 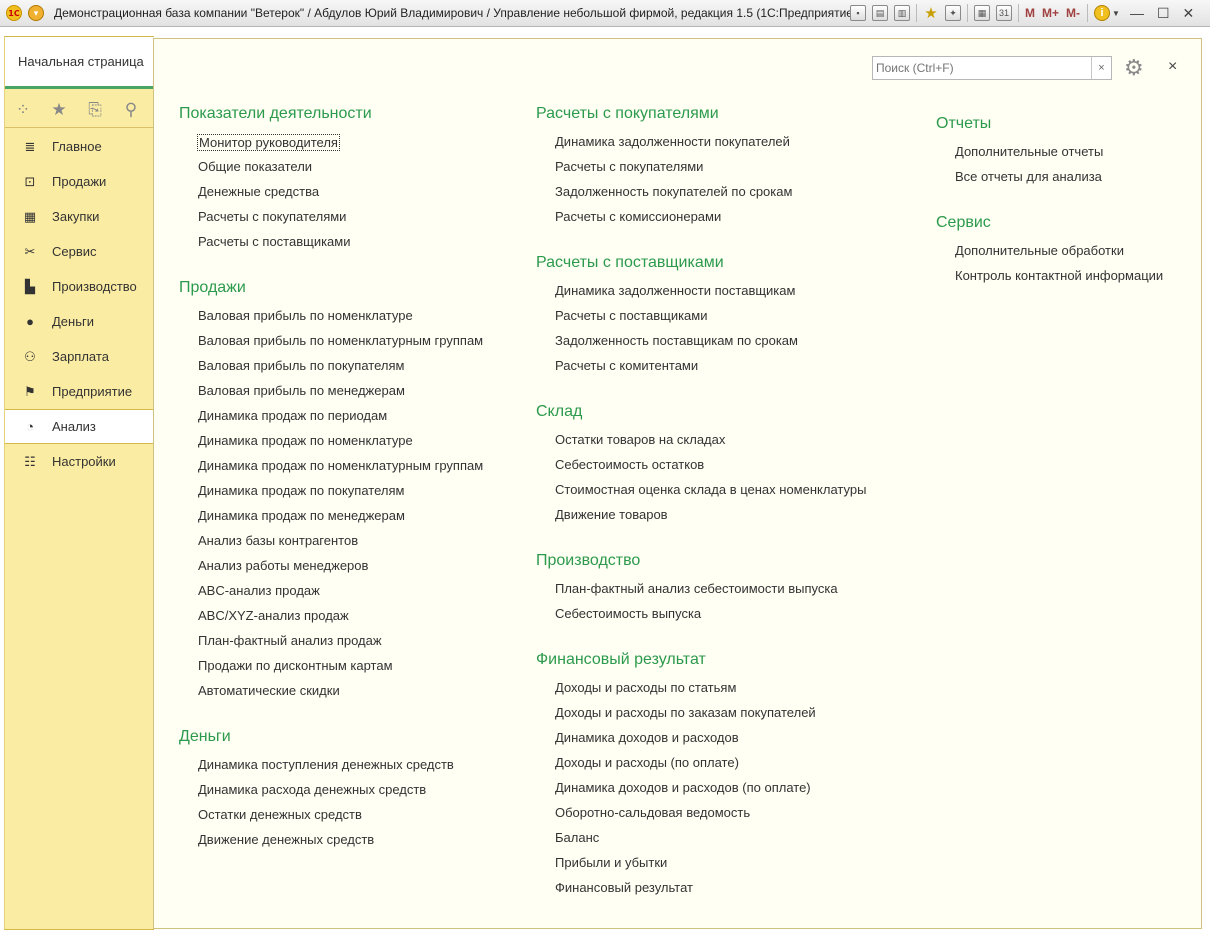 I want to click on nav-link: ABC-анализ продаж, so click(x=331, y=595).